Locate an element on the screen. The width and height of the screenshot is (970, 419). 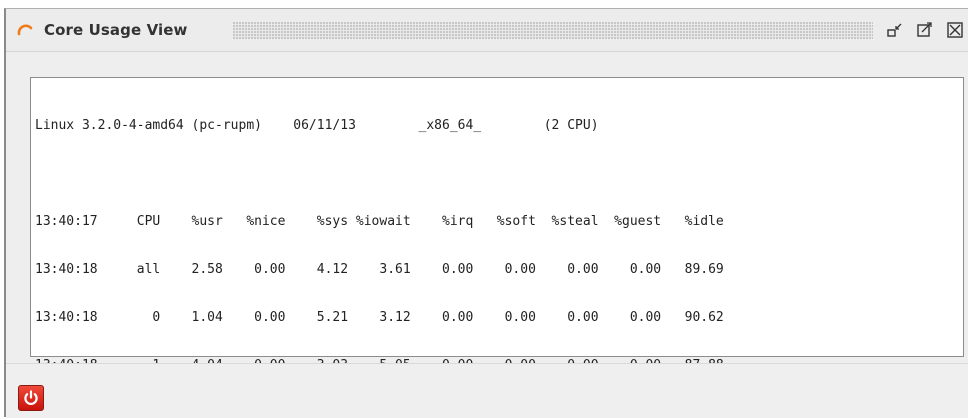
spinner-arc-icon is located at coordinates (25, 30).